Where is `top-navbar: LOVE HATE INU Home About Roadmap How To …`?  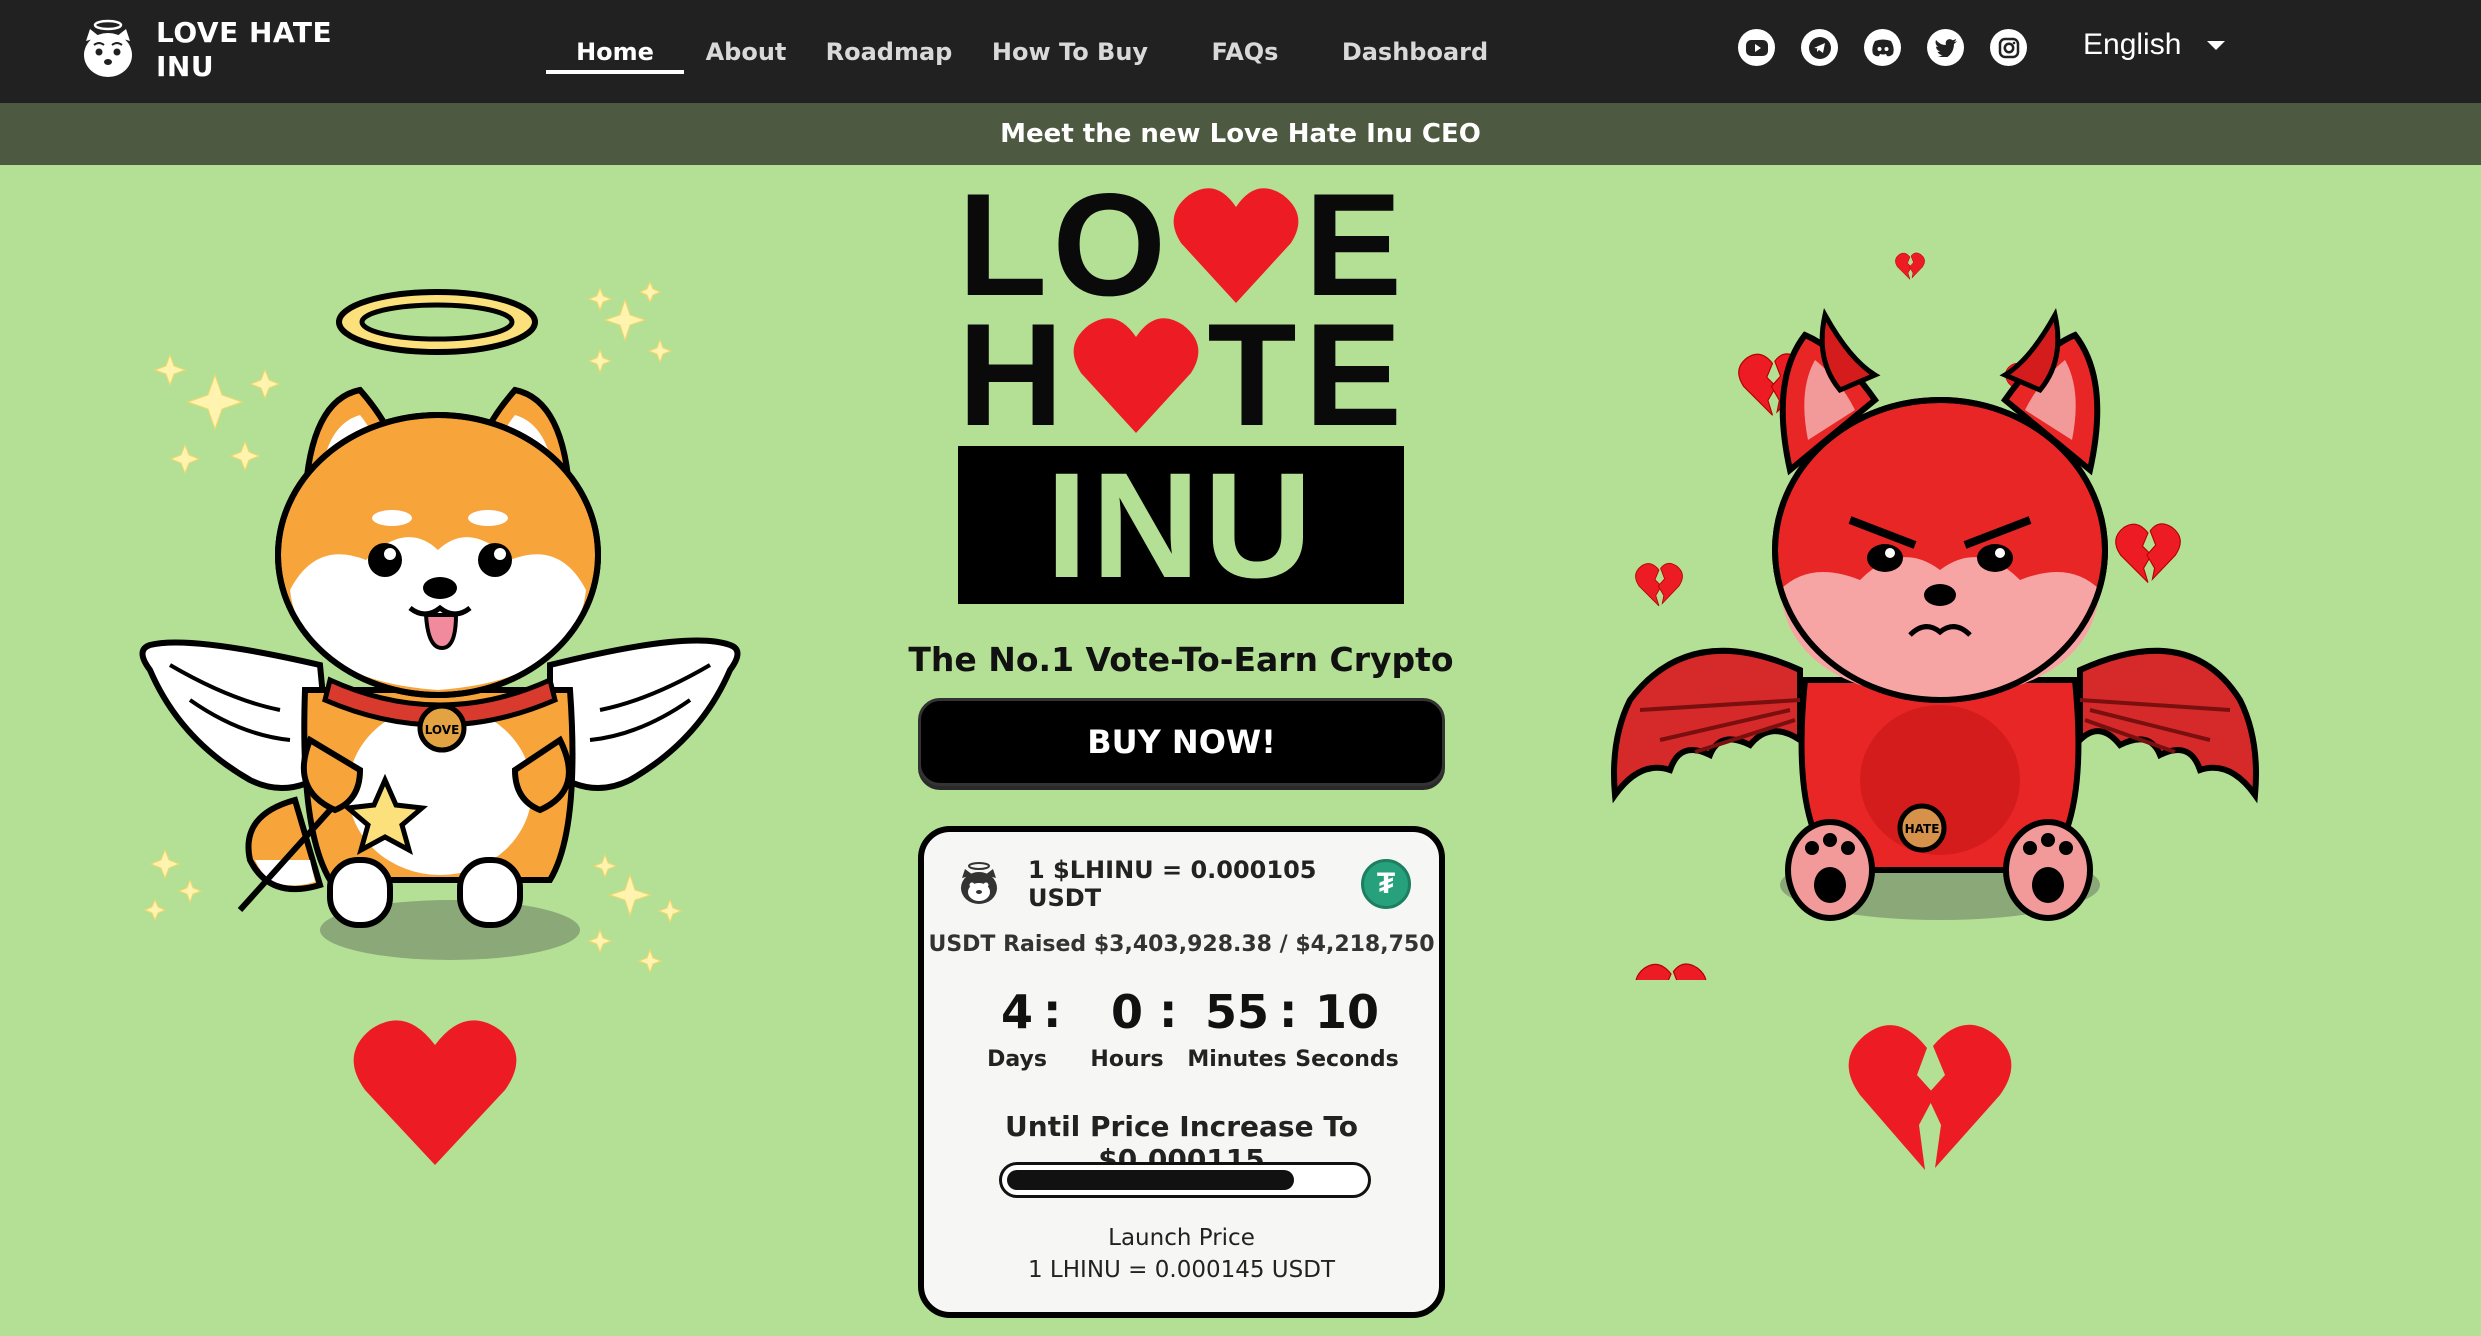
top-navbar: LOVE HATE INU Home About Roadmap How To … is located at coordinates (1240, 51).